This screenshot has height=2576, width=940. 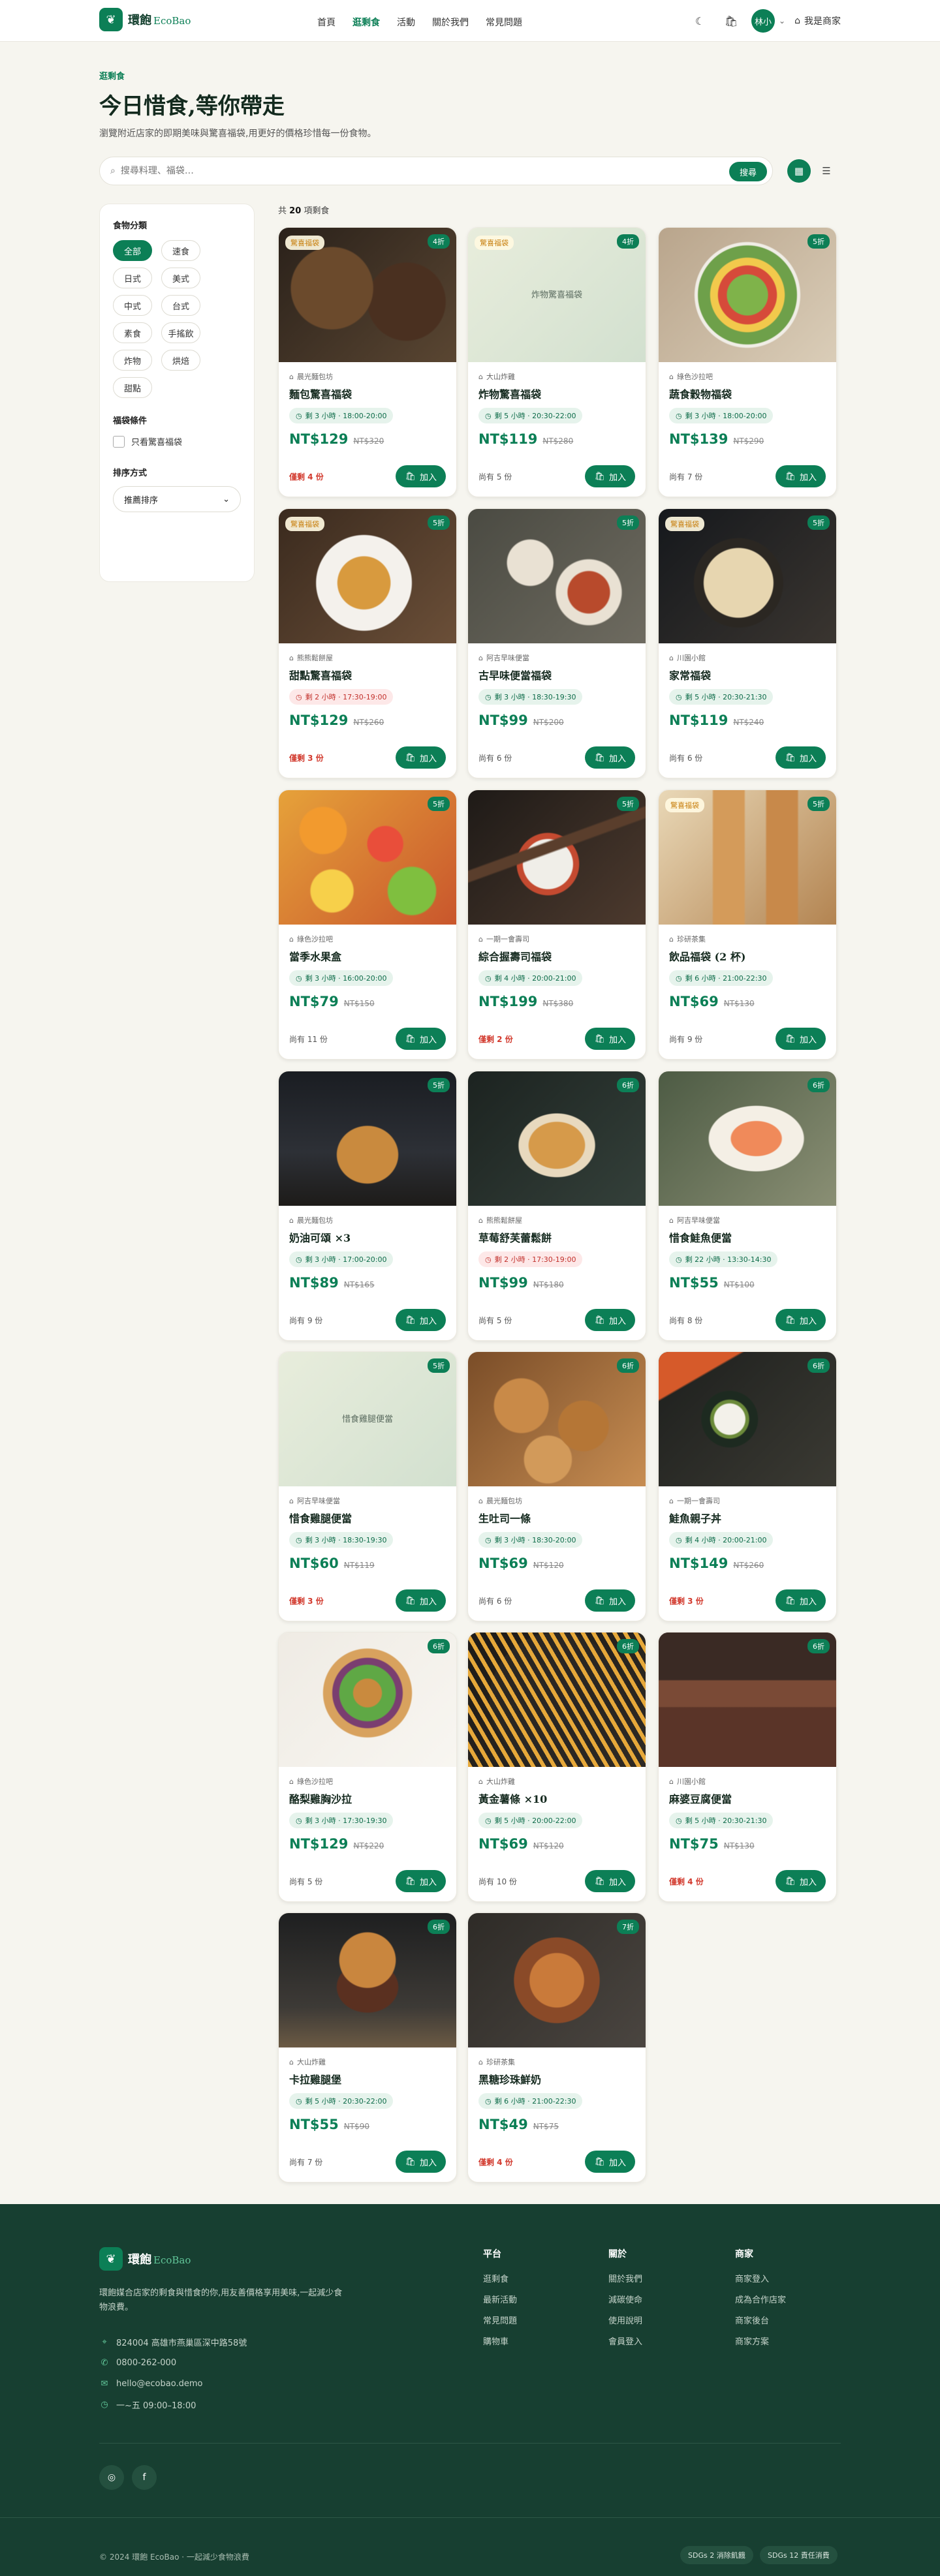 I want to click on product-name: 綜合握壽司福袋, so click(x=556, y=956).